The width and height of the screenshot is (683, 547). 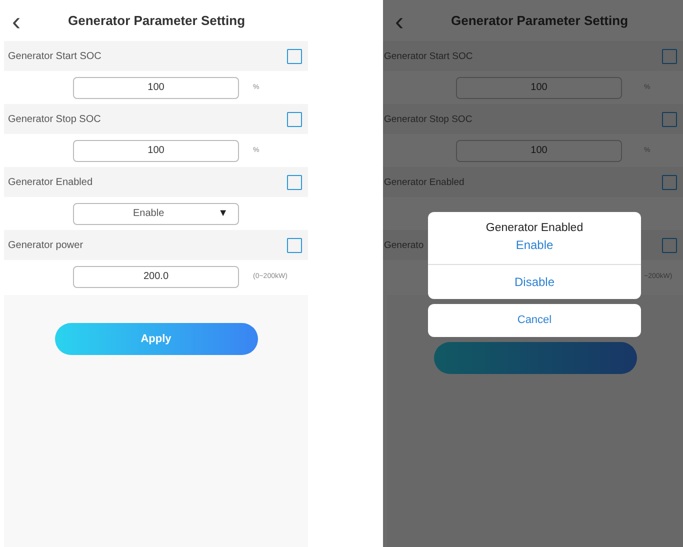 I want to click on input-field: 200.0, so click(x=156, y=277).